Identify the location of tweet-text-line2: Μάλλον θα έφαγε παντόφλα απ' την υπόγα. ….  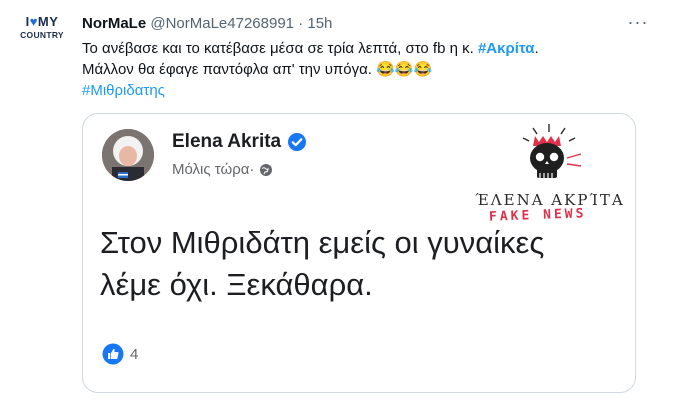
(257, 69).